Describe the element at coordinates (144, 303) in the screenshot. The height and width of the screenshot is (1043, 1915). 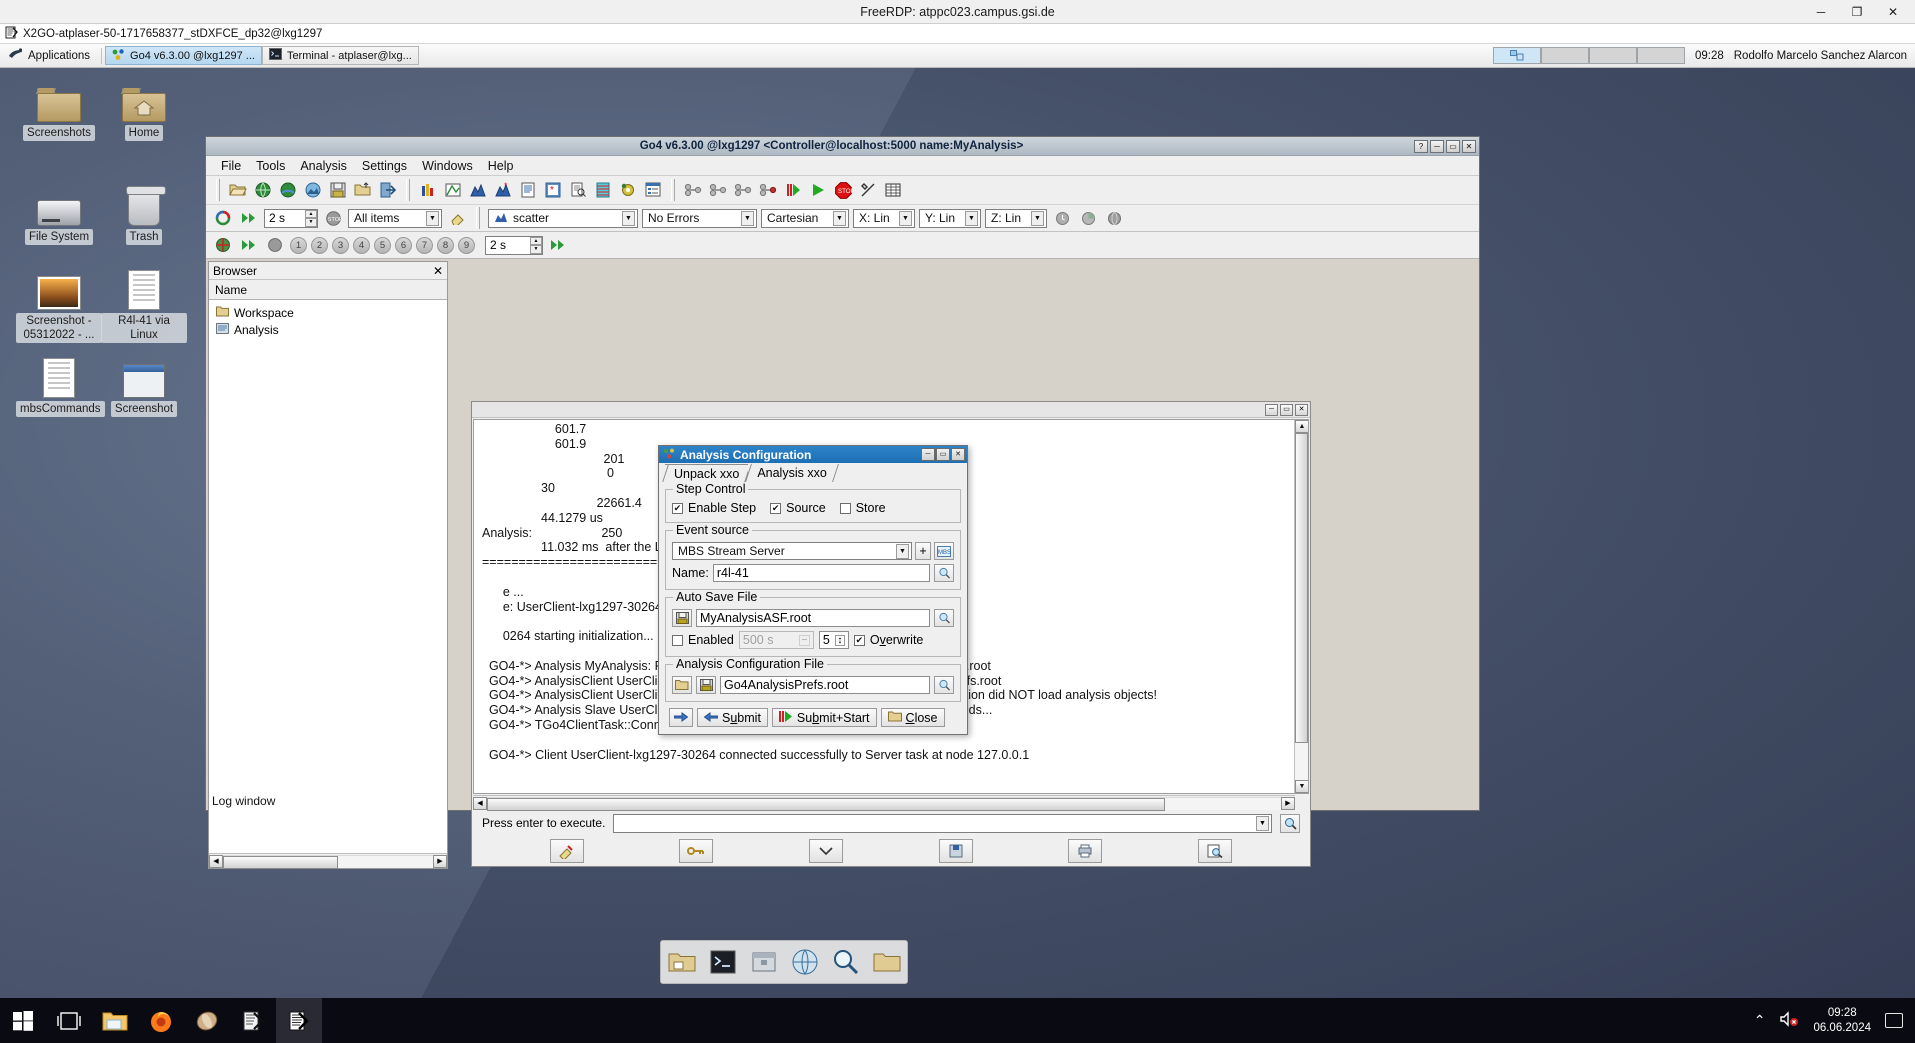
I see `desktop-icon-r4l41-via-linux: R4l-41 via Linux` at that location.